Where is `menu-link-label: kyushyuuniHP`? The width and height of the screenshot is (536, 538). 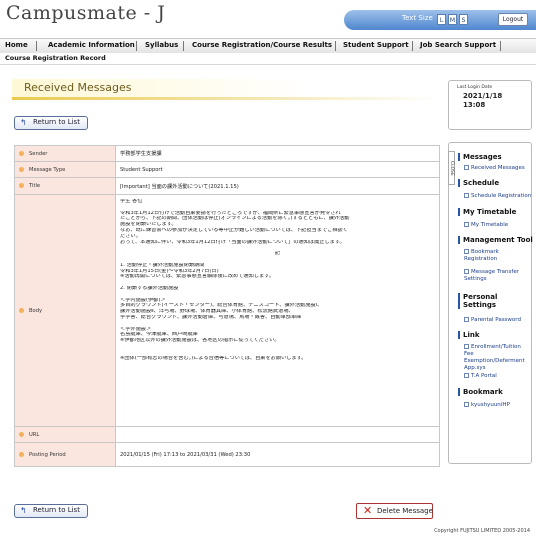 menu-link-label: kyushyuuniHP is located at coordinates (490, 405).